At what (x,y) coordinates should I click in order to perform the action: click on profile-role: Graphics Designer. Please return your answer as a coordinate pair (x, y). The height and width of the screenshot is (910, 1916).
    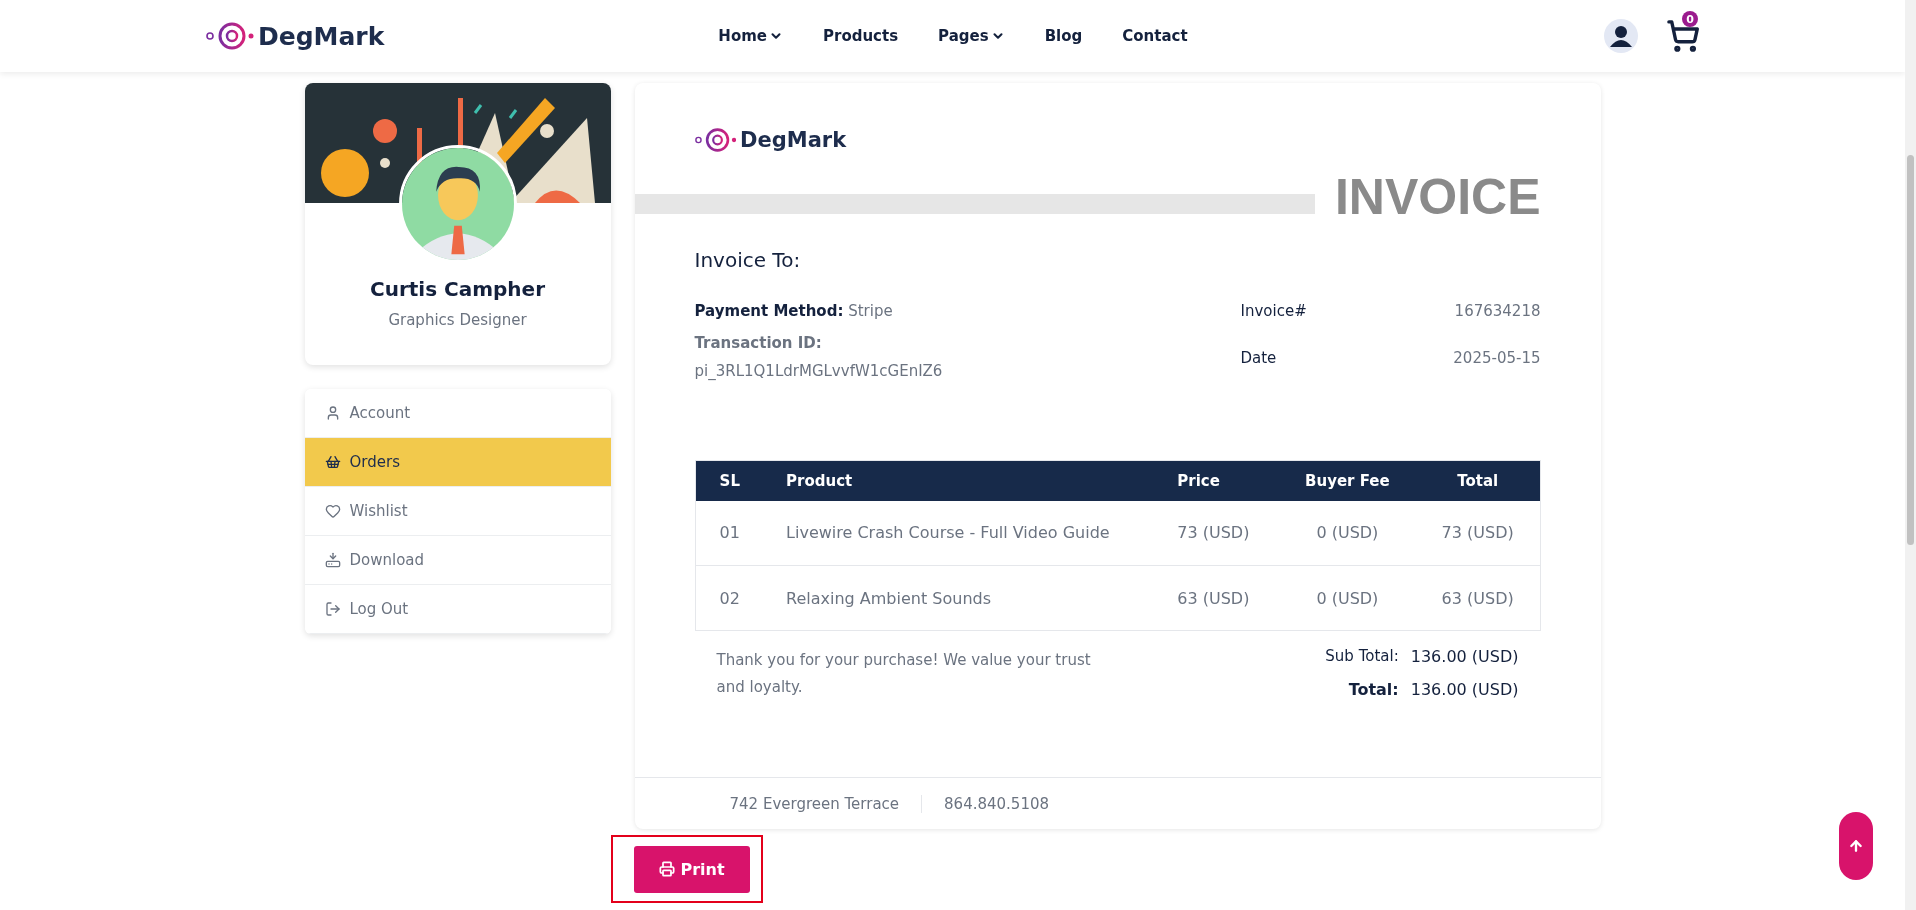
    Looking at the image, I should click on (457, 320).